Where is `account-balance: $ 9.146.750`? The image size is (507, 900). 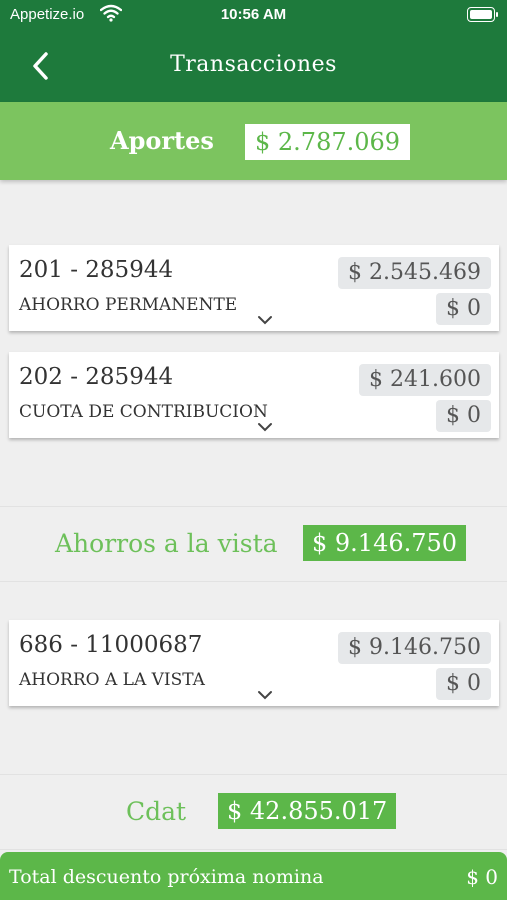
account-balance: $ 9.146.750 is located at coordinates (414, 648).